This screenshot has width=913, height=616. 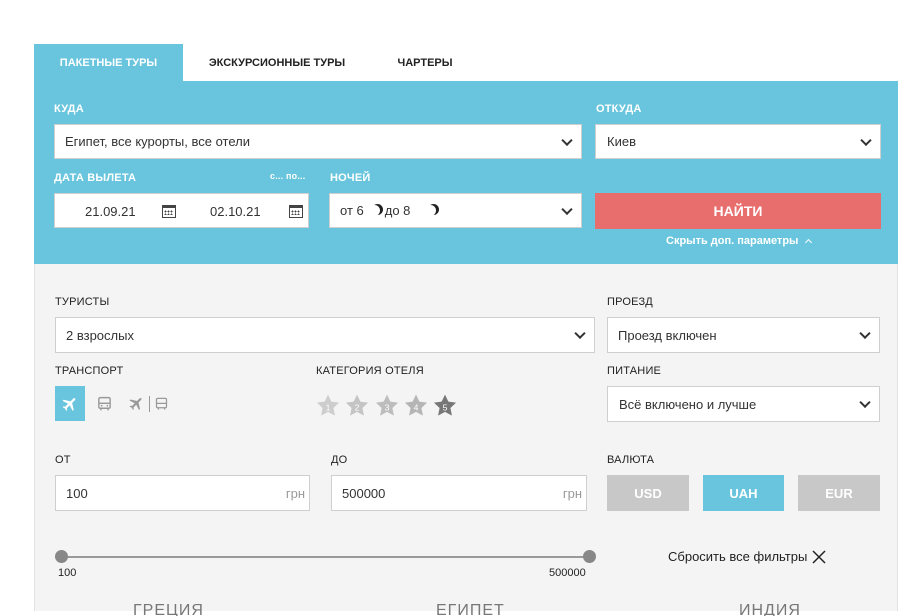 What do you see at coordinates (738, 211) in the screenshot?
I see `find-button: НАЙТИ` at bounding box center [738, 211].